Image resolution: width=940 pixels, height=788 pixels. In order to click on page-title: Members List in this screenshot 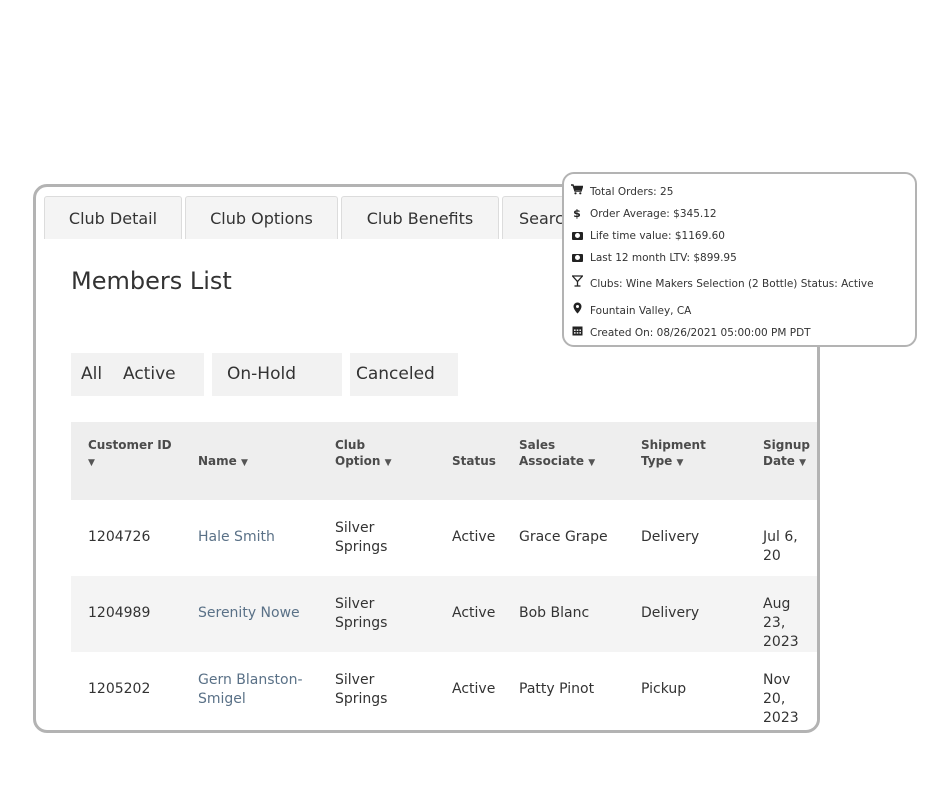, I will do `click(151, 281)`.